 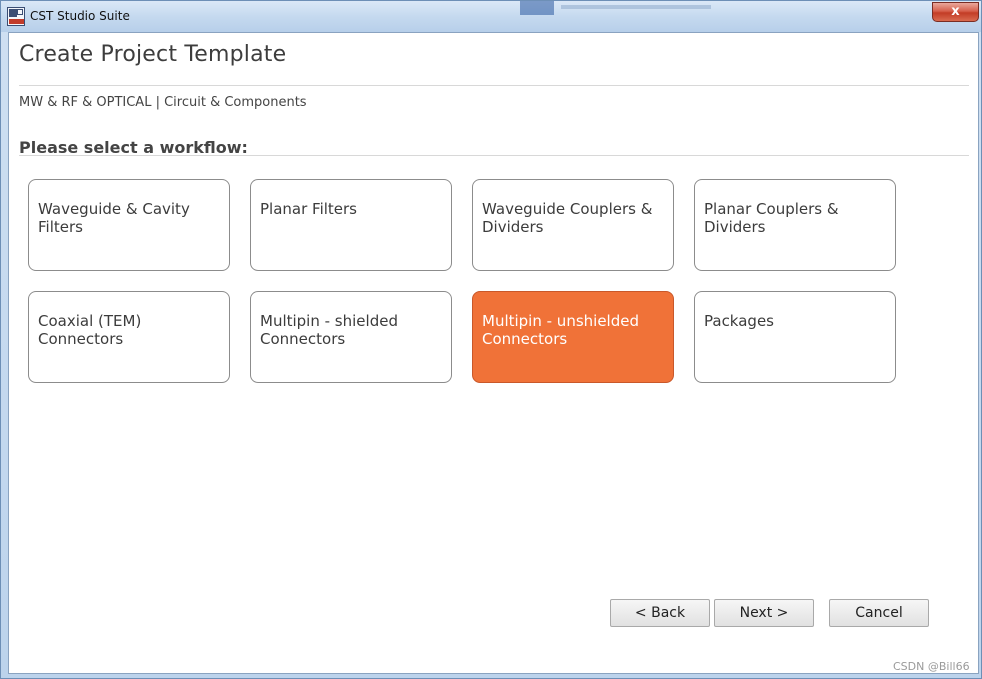 I want to click on workflow-tile-label: Waveguide & Cavity Filters, so click(x=114, y=218).